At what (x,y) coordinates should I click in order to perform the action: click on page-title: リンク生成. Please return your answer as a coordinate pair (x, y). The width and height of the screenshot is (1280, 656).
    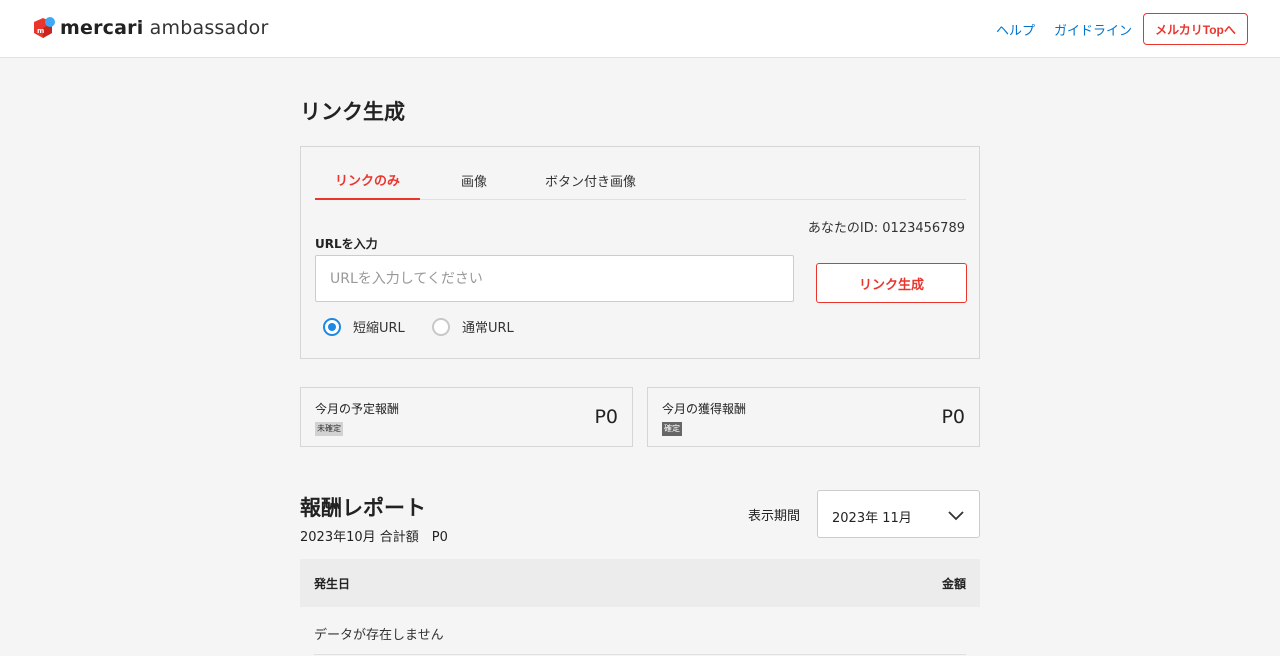
    Looking at the image, I should click on (352, 112).